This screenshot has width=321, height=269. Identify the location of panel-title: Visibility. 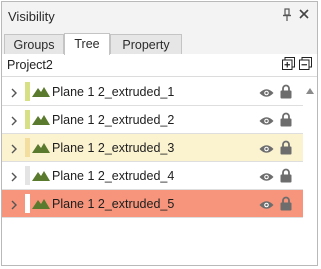
(31, 16).